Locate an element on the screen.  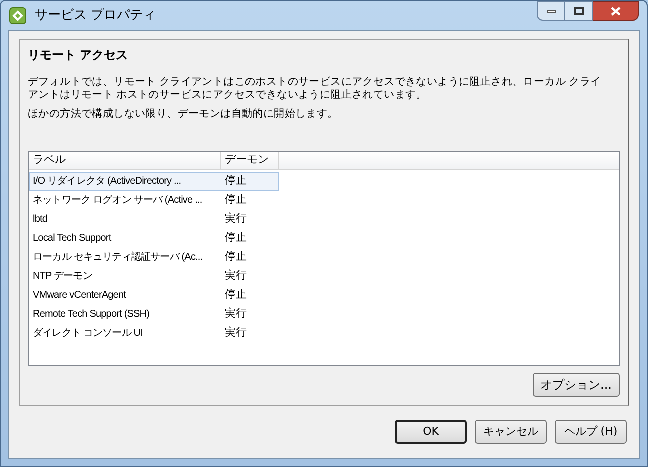
column-header: デーモン is located at coordinates (250, 160).